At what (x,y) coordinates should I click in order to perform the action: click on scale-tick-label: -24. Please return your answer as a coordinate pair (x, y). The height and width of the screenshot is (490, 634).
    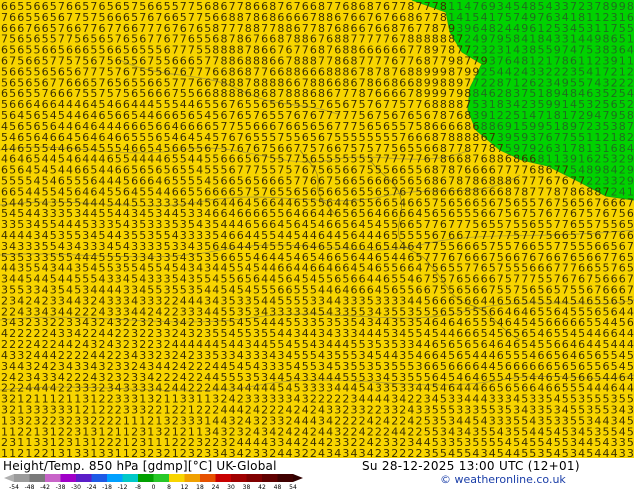
    Looking at the image, I should click on (92, 487).